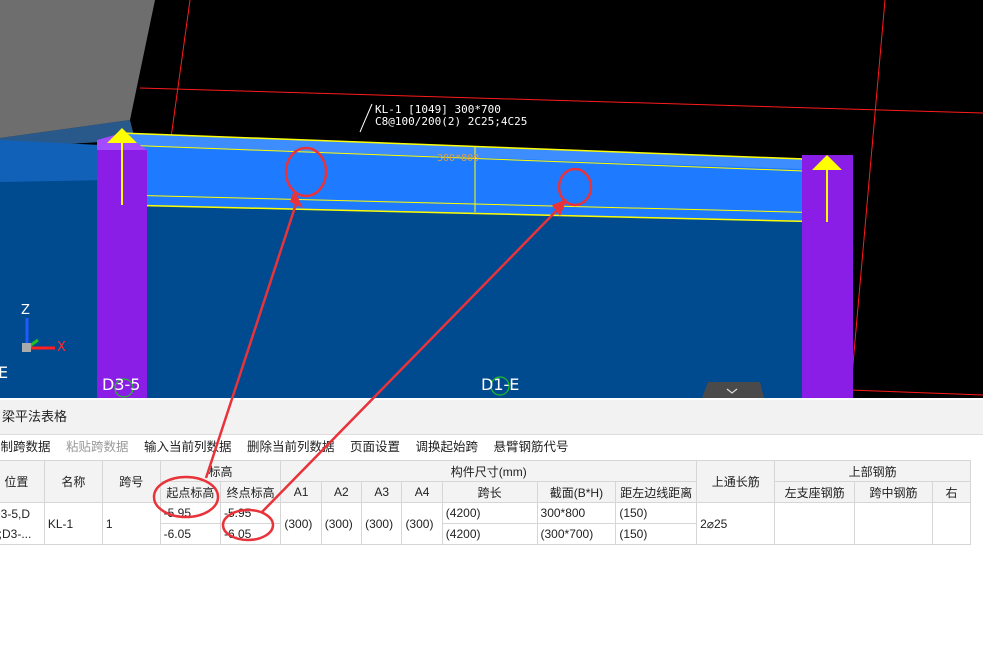 This screenshot has height=655, width=983. Describe the element at coordinates (190, 492) in the screenshot. I see `header-start-elevation: 起点标高` at that location.